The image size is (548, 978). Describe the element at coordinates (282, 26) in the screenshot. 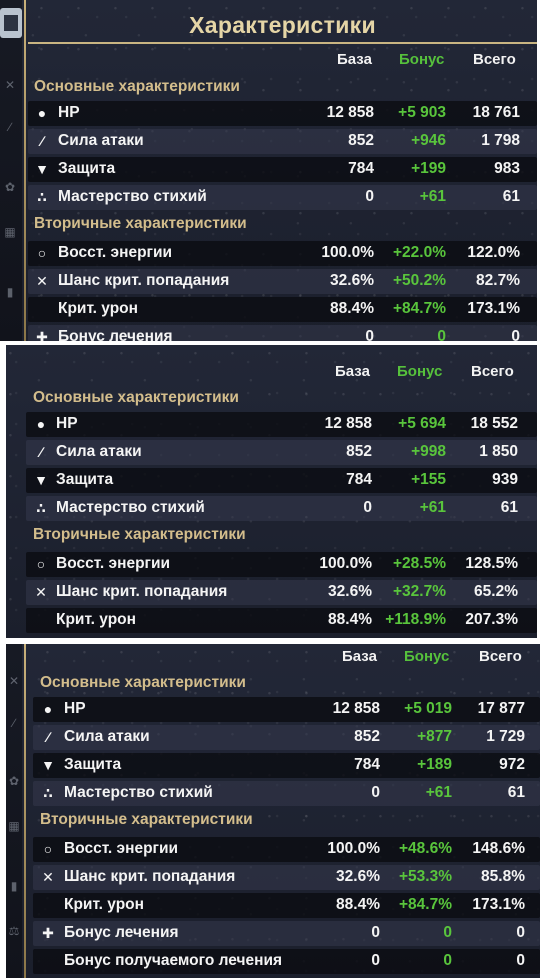

I see `title-bar: Характеристики` at that location.